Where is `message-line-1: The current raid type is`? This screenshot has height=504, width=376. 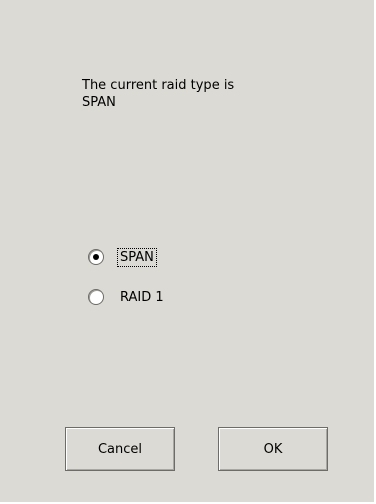
message-line-1: The current raid type is is located at coordinates (158, 85).